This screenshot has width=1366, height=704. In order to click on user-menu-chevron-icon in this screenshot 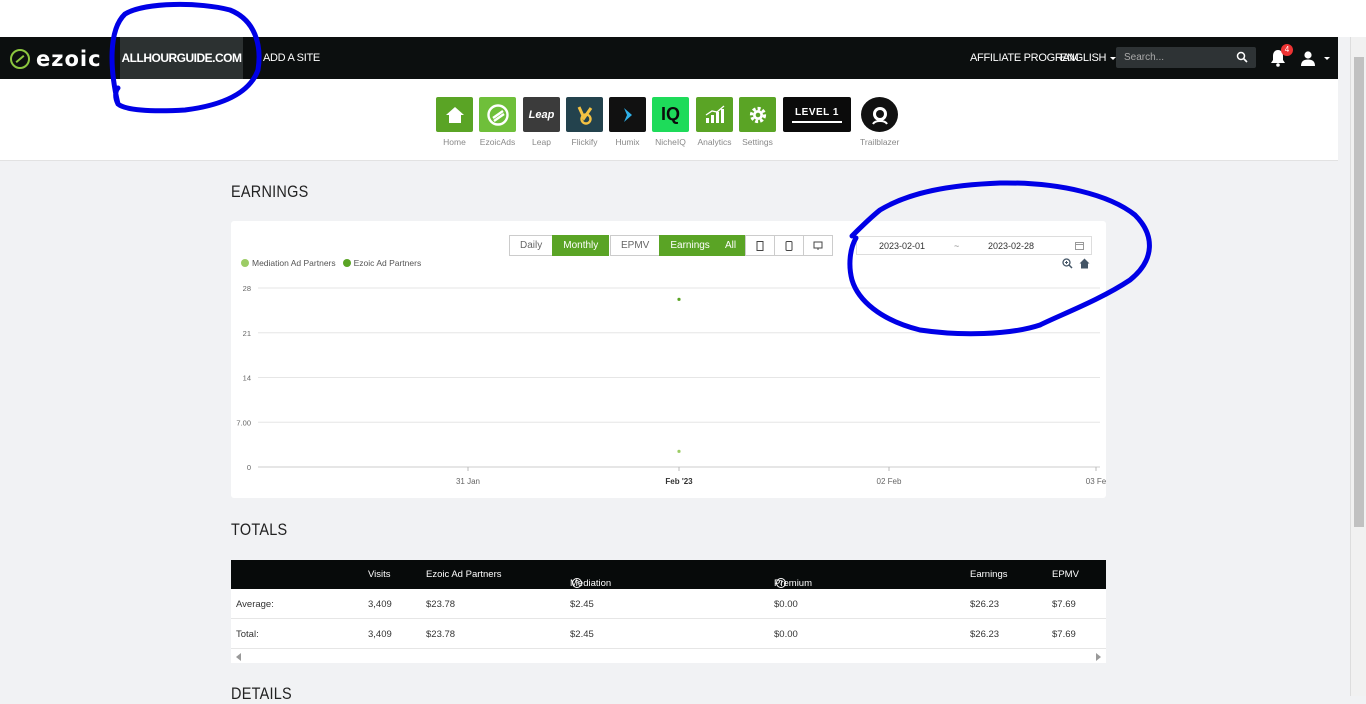, I will do `click(1327, 58)`.